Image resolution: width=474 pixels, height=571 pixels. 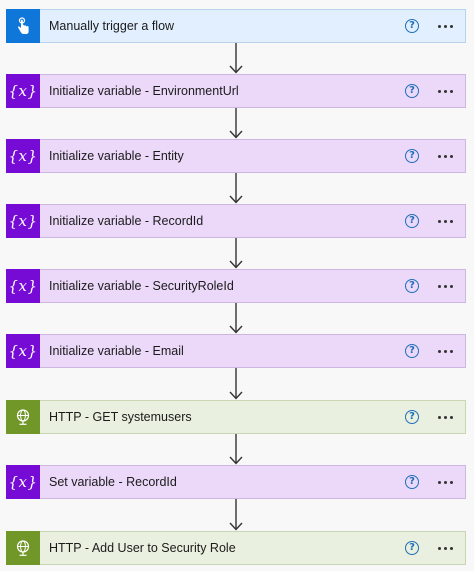 What do you see at coordinates (116, 156) in the screenshot?
I see `step-title: Initialize variable - Entity` at bounding box center [116, 156].